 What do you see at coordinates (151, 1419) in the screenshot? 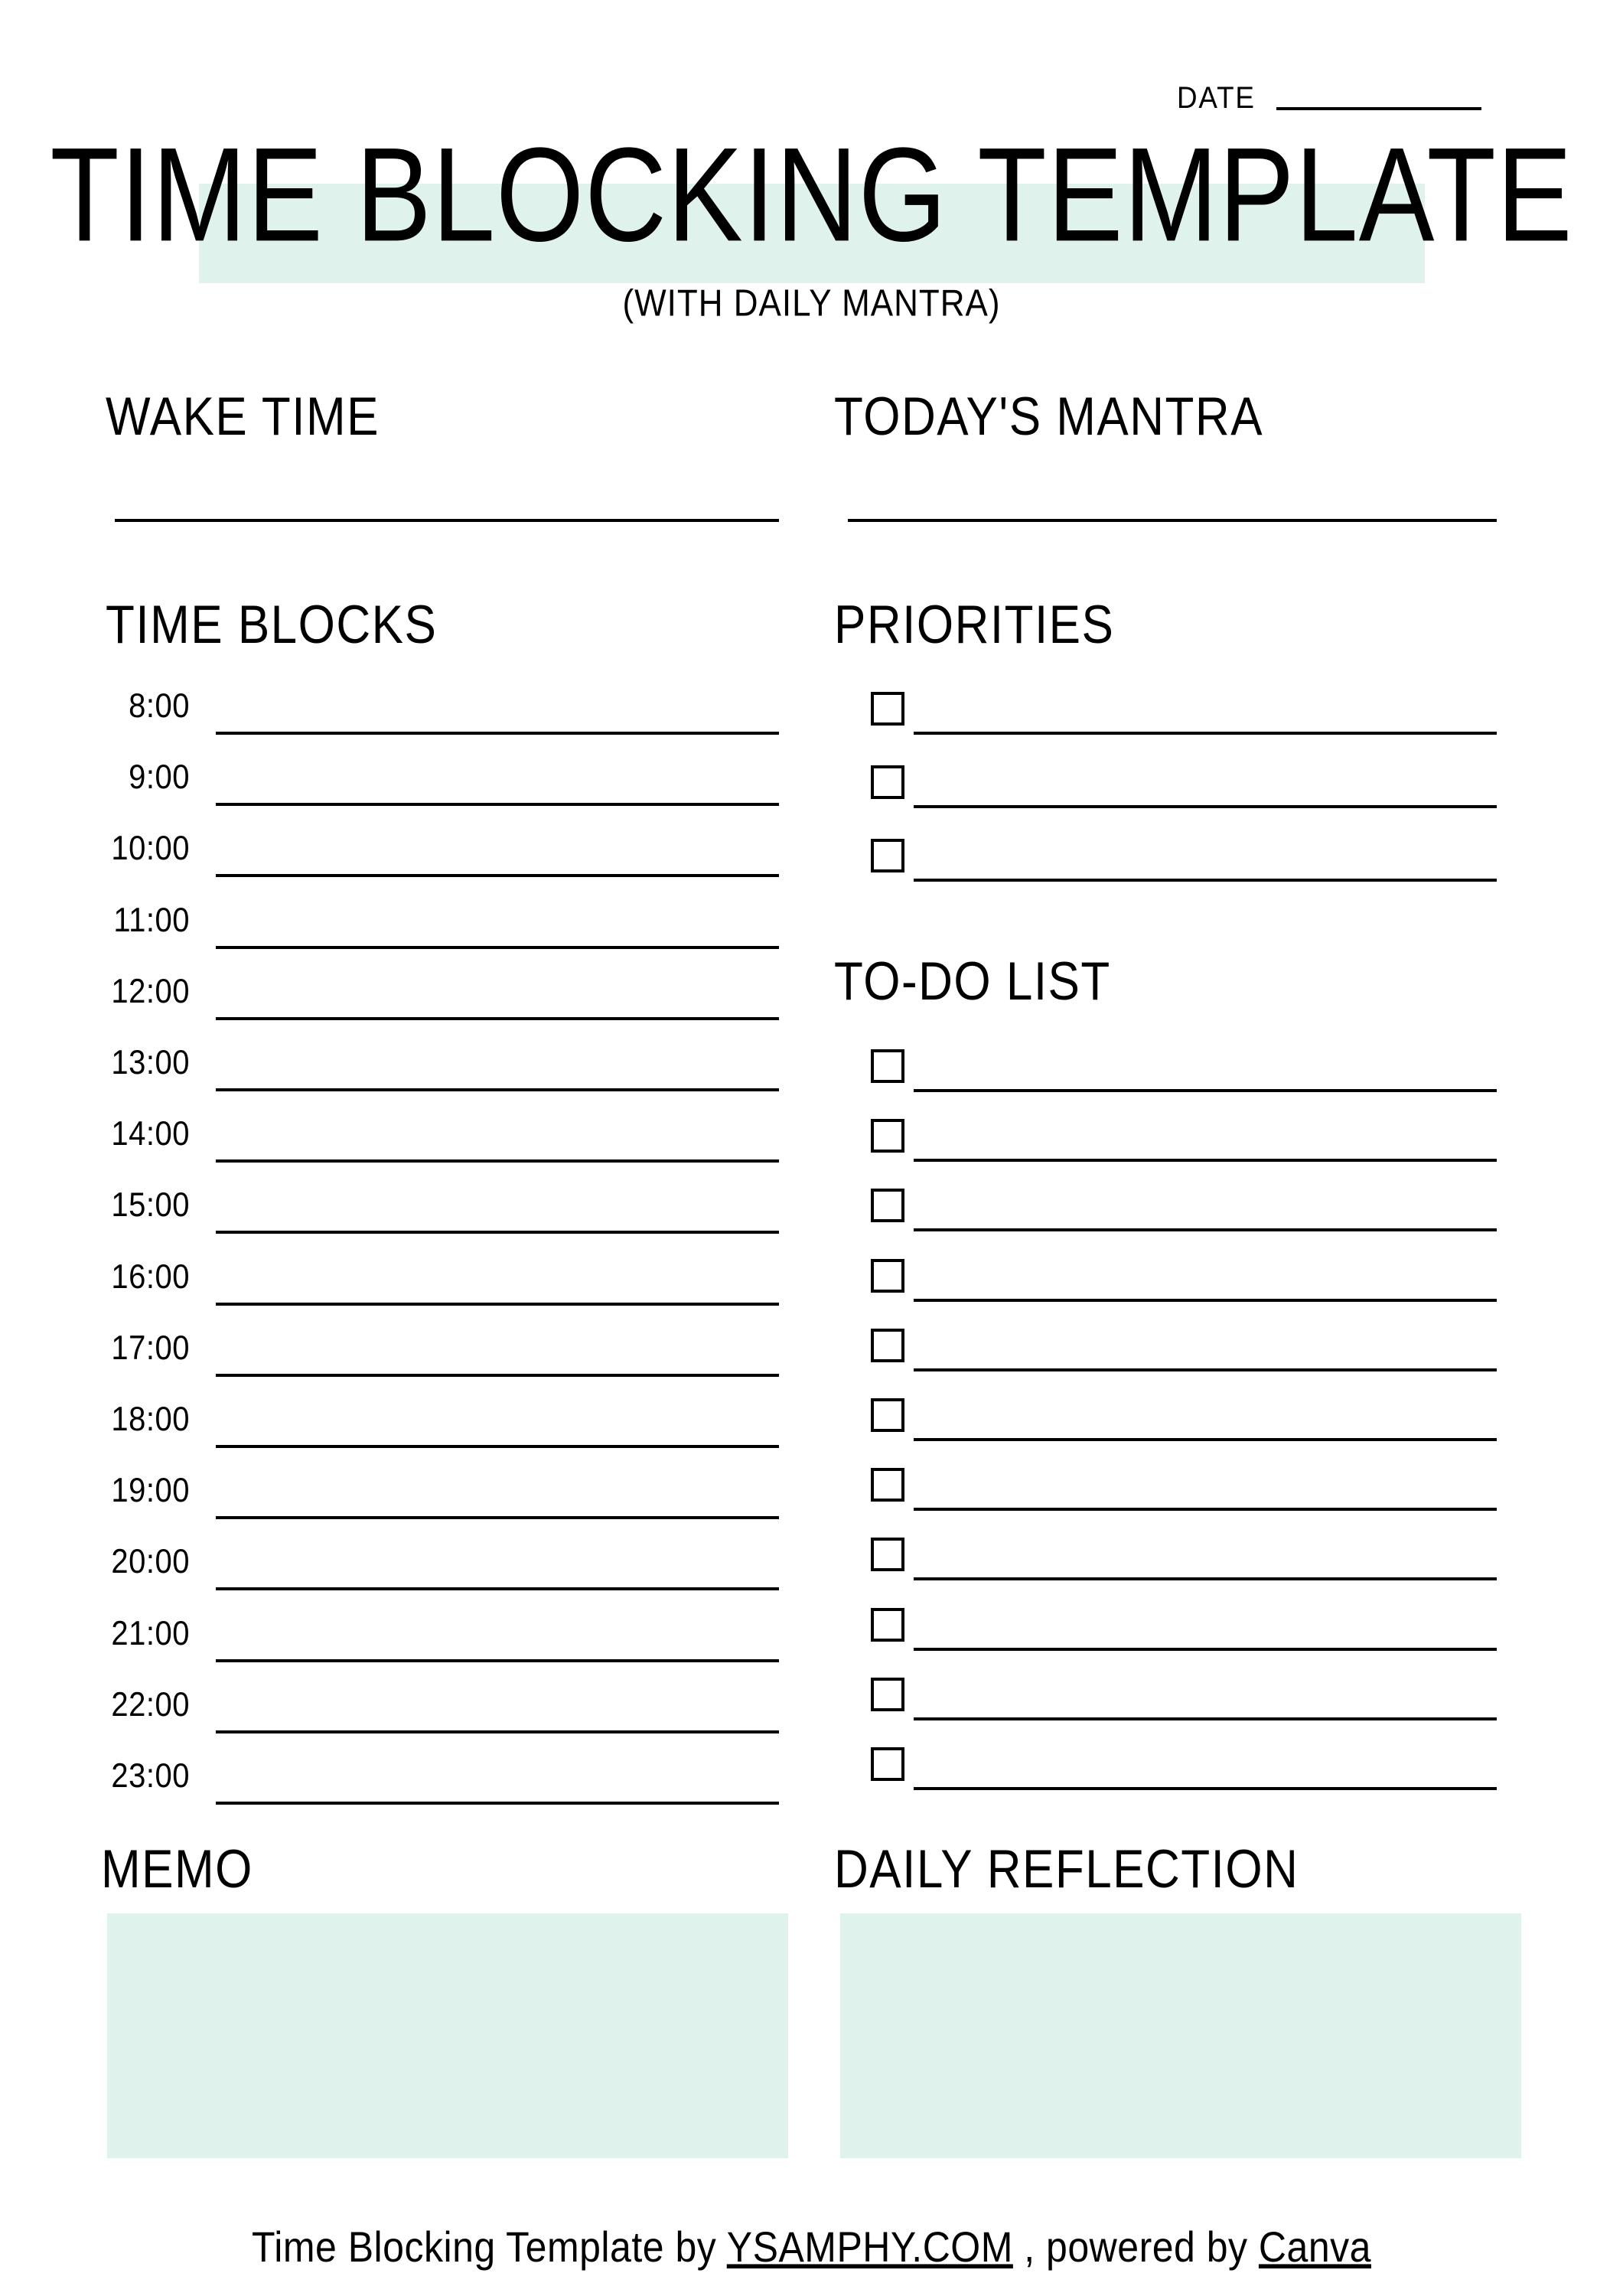
I see `time-label: 18:00` at bounding box center [151, 1419].